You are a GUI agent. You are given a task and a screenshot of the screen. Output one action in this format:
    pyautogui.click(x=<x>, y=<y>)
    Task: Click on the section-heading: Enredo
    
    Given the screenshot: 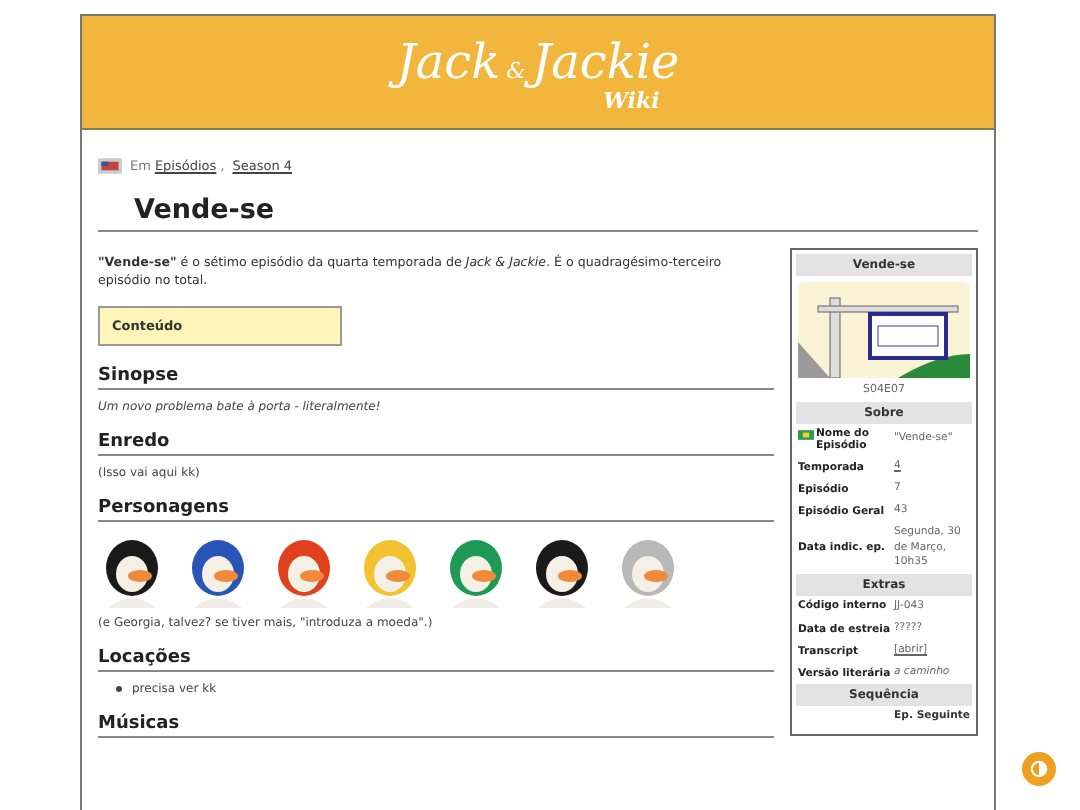 What is the action you would take?
    pyautogui.click(x=436, y=444)
    